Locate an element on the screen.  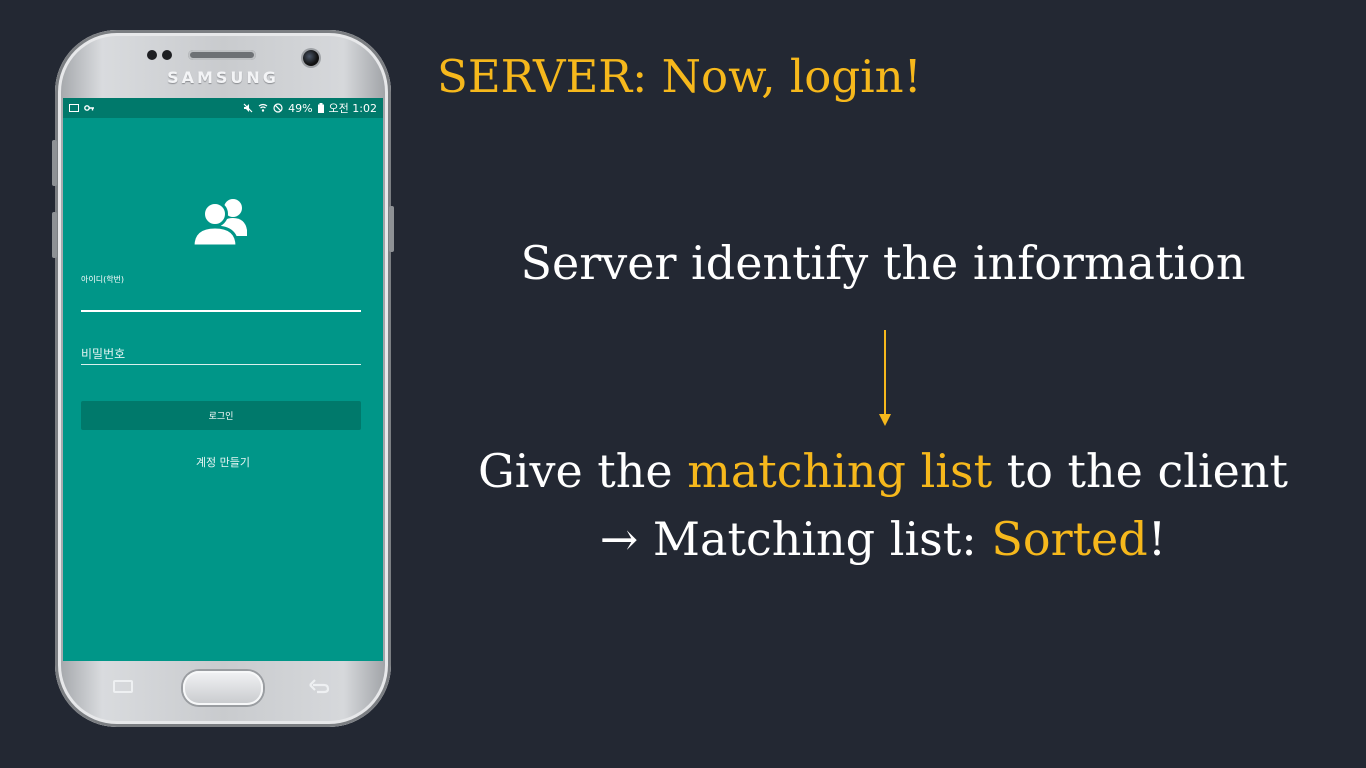
back-icon is located at coordinates (320, 685).